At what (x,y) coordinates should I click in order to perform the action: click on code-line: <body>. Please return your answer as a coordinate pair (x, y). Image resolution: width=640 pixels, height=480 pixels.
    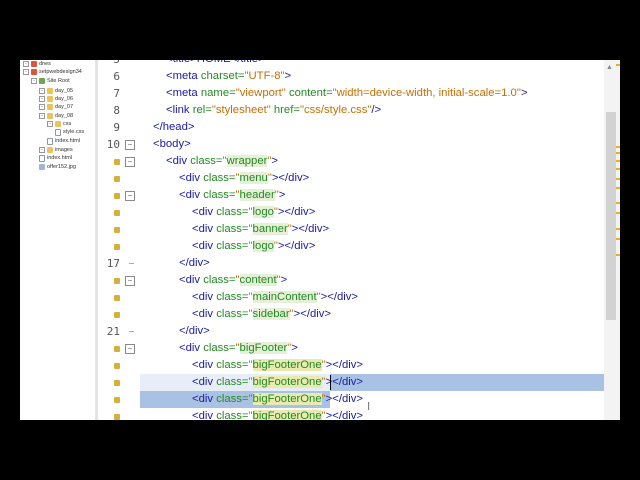
    Looking at the image, I should click on (172, 144).